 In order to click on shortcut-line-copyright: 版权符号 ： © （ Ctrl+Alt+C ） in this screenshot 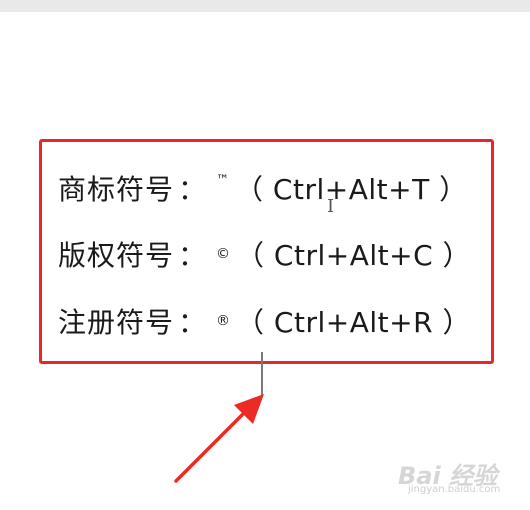, I will do `click(264, 254)`.